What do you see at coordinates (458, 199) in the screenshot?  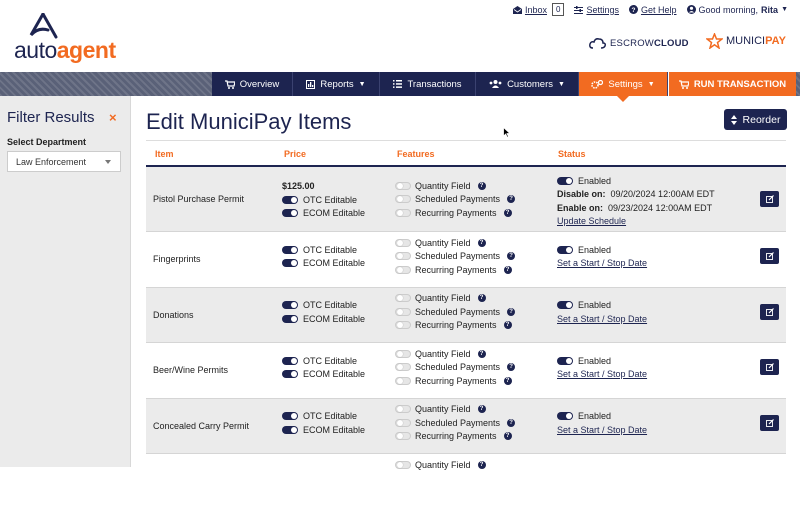 I see `feature-label: Scheduled Payments` at bounding box center [458, 199].